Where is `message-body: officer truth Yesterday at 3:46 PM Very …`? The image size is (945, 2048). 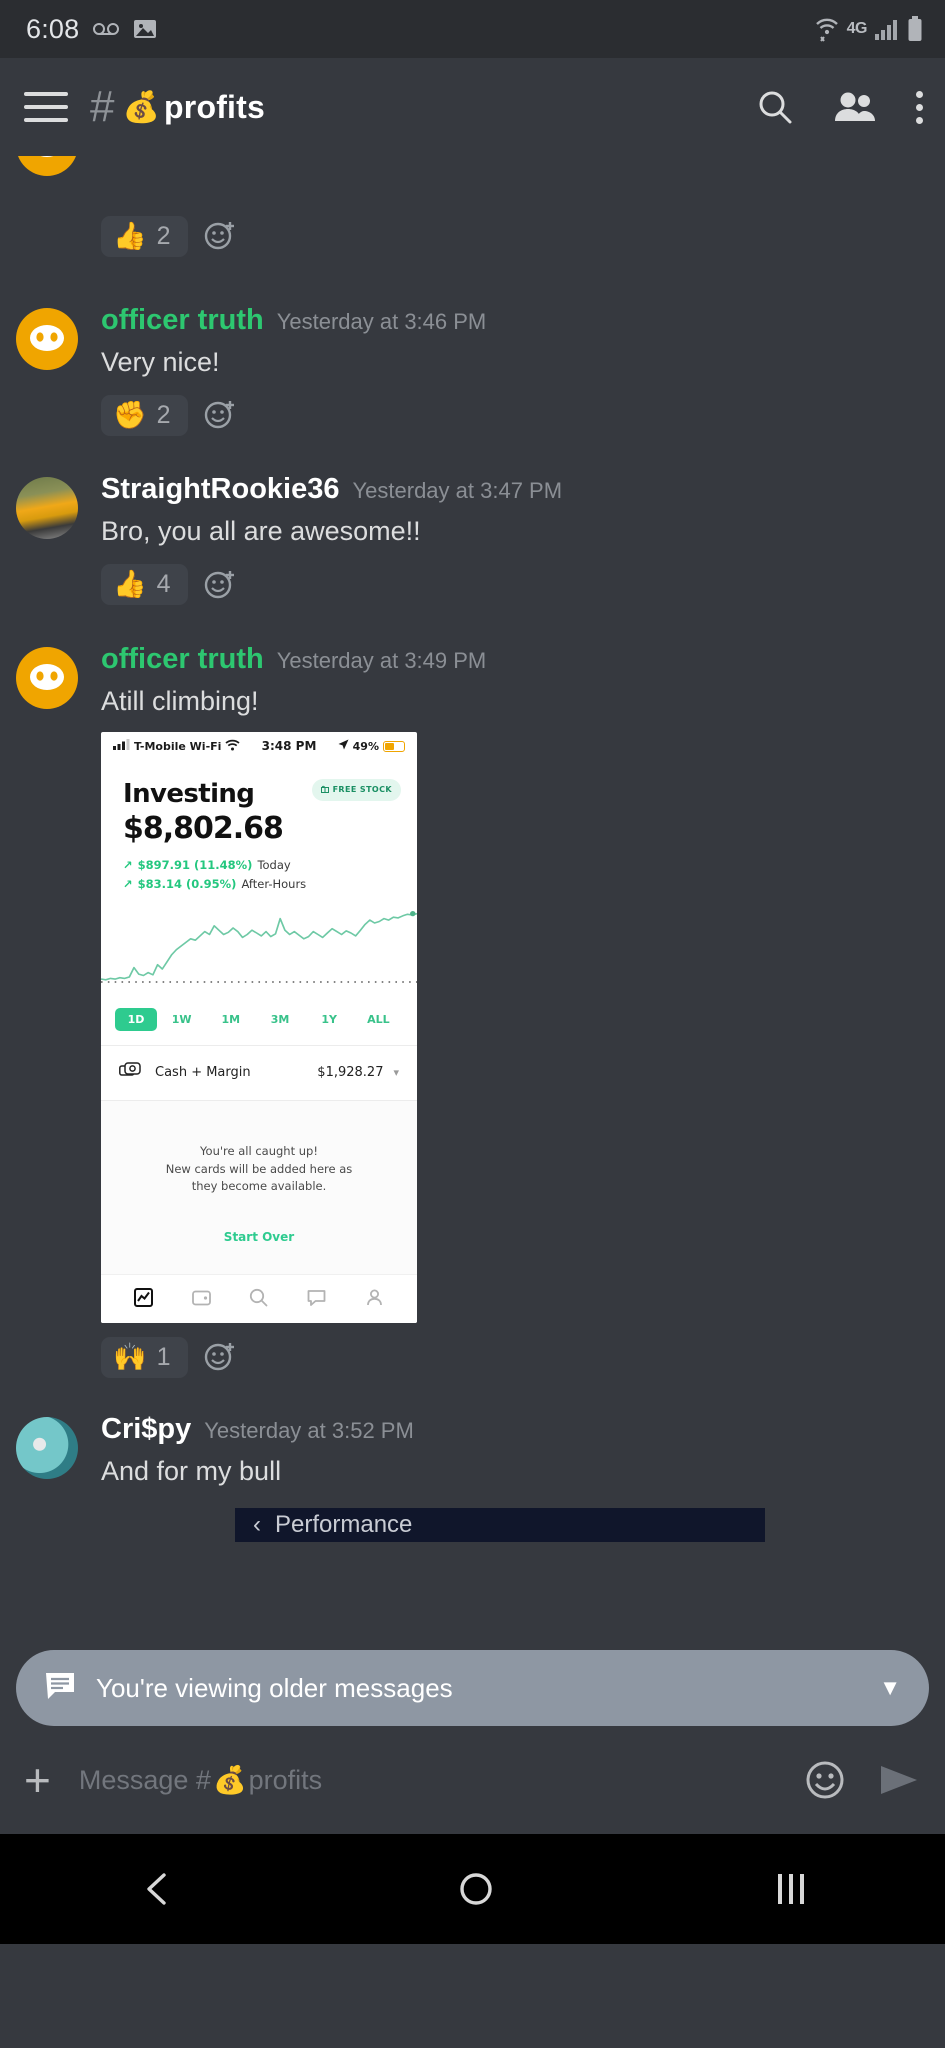 message-body: officer truth Yesterday at 3:46 PM Very … is located at coordinates (523, 370).